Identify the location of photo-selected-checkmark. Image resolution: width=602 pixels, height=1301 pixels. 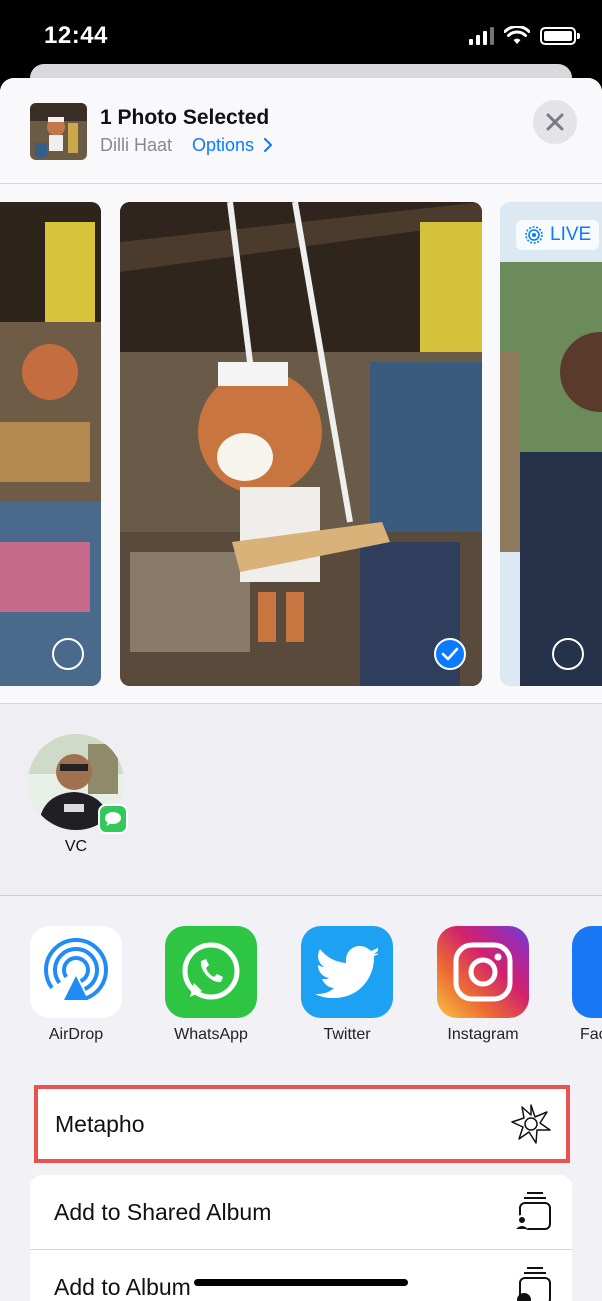
(450, 654).